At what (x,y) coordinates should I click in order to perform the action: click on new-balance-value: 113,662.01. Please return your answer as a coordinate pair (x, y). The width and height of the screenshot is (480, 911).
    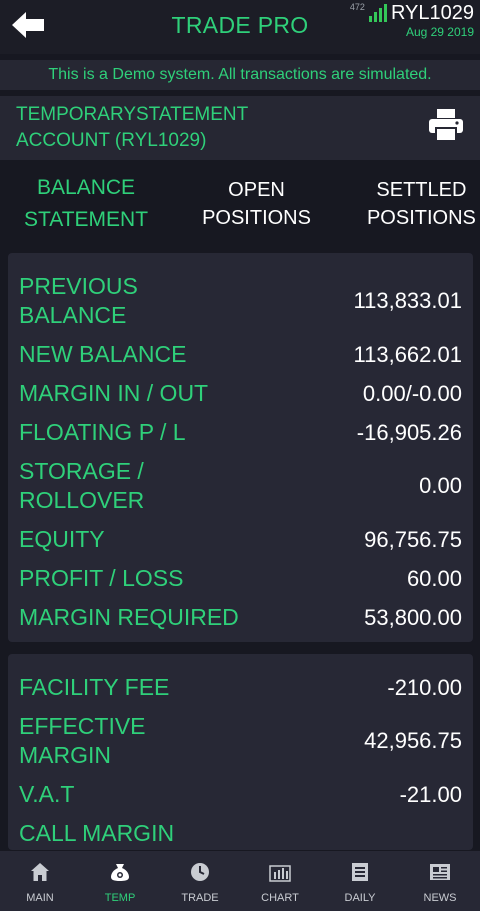
    Looking at the image, I should click on (407, 354).